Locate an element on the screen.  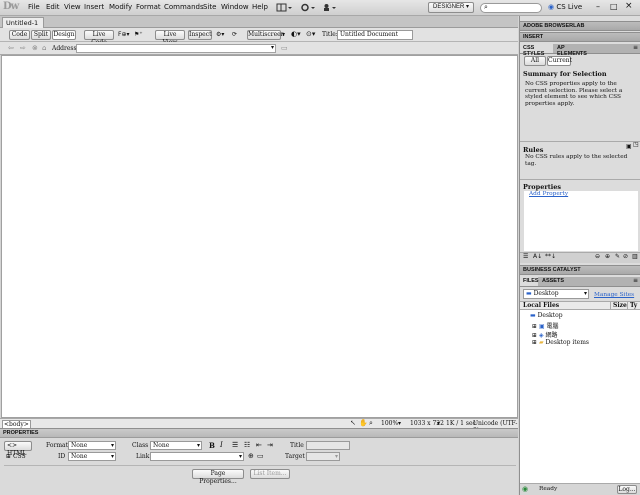
target-select: ▾ is located at coordinates (323, 456).